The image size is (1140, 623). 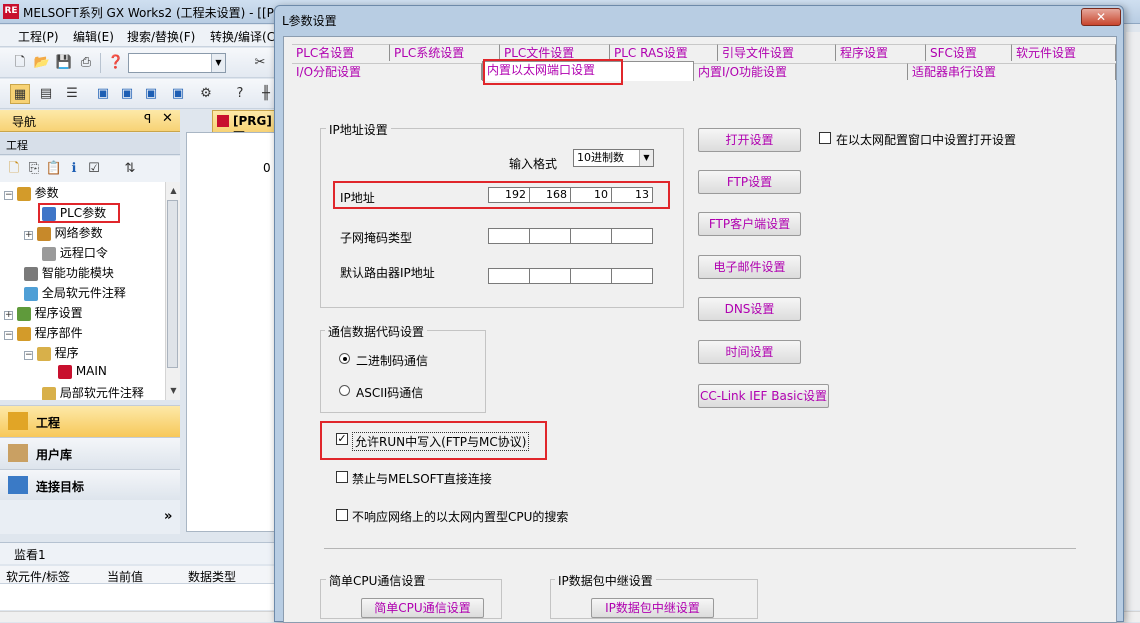 I want to click on ftp-settings-button: FTP设置, so click(x=749, y=182).